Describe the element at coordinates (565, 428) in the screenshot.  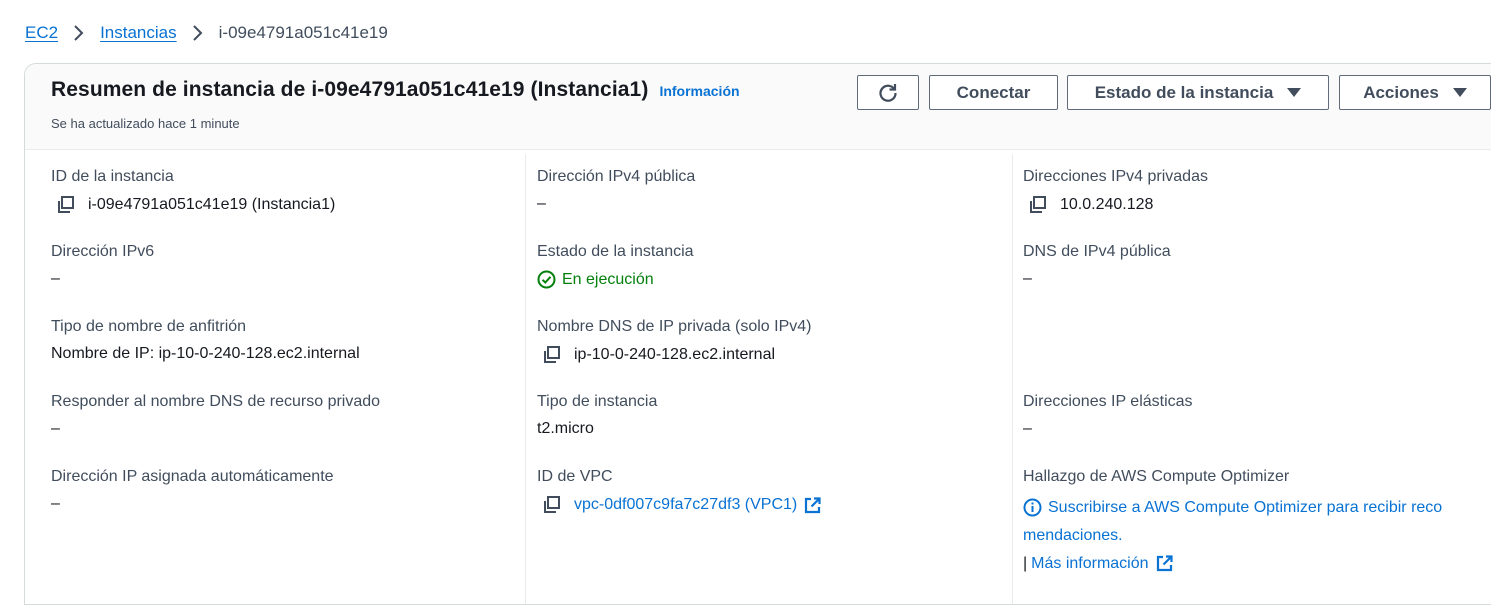
I see `instance-type-value: t2.micro` at that location.